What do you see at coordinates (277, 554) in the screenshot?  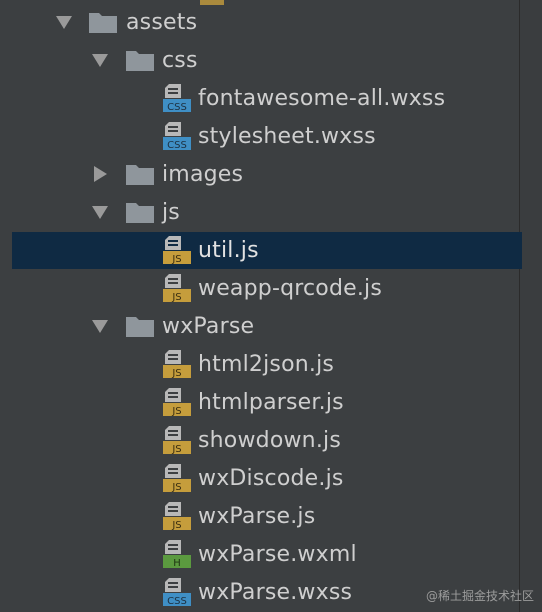 I see `tree-row-label: wxParse.wxml` at bounding box center [277, 554].